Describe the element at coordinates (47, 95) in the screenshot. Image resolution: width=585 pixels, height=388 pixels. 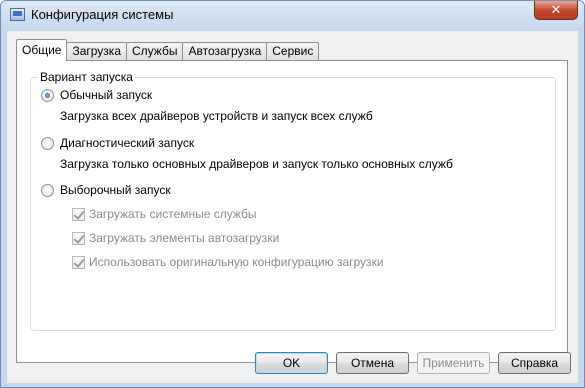
I see `radio-button-selected` at that location.